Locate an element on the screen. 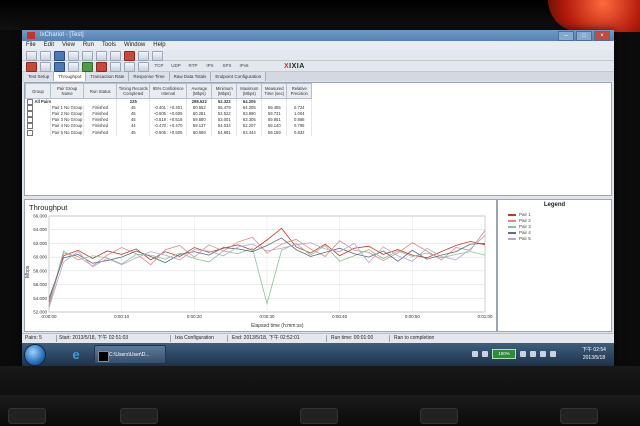 Image resolution: width=640 pixels, height=426 pixels. network-icon is located at coordinates (475, 354).